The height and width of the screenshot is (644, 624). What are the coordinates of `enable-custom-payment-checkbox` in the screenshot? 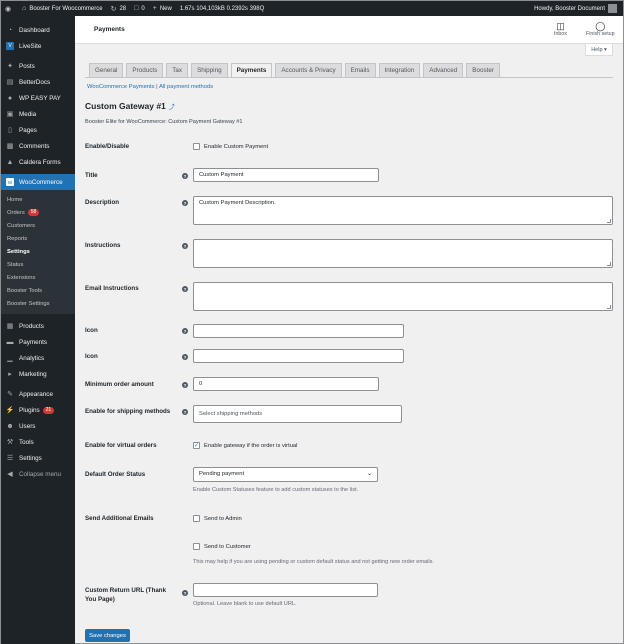 It's located at (196, 146).